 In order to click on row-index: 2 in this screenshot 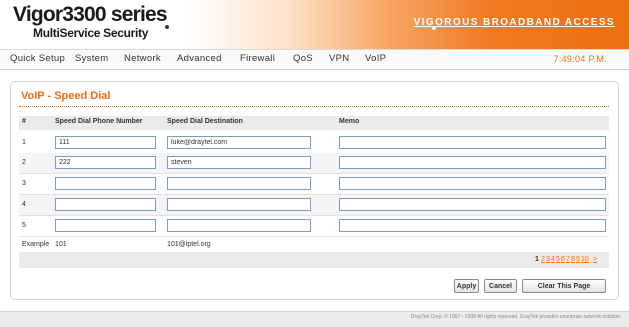, I will do `click(24, 162)`.